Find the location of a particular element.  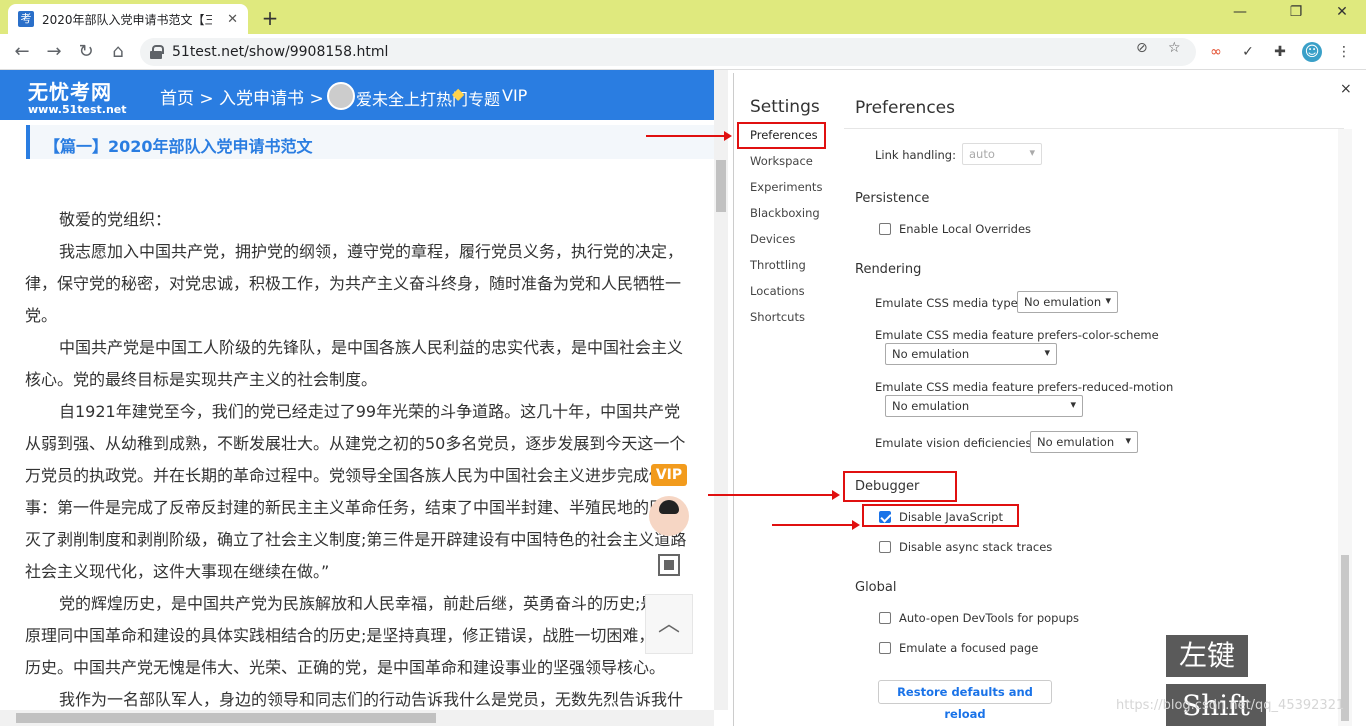

tab-title: 2020年部队入党申请书范文【三 is located at coordinates (127, 19).